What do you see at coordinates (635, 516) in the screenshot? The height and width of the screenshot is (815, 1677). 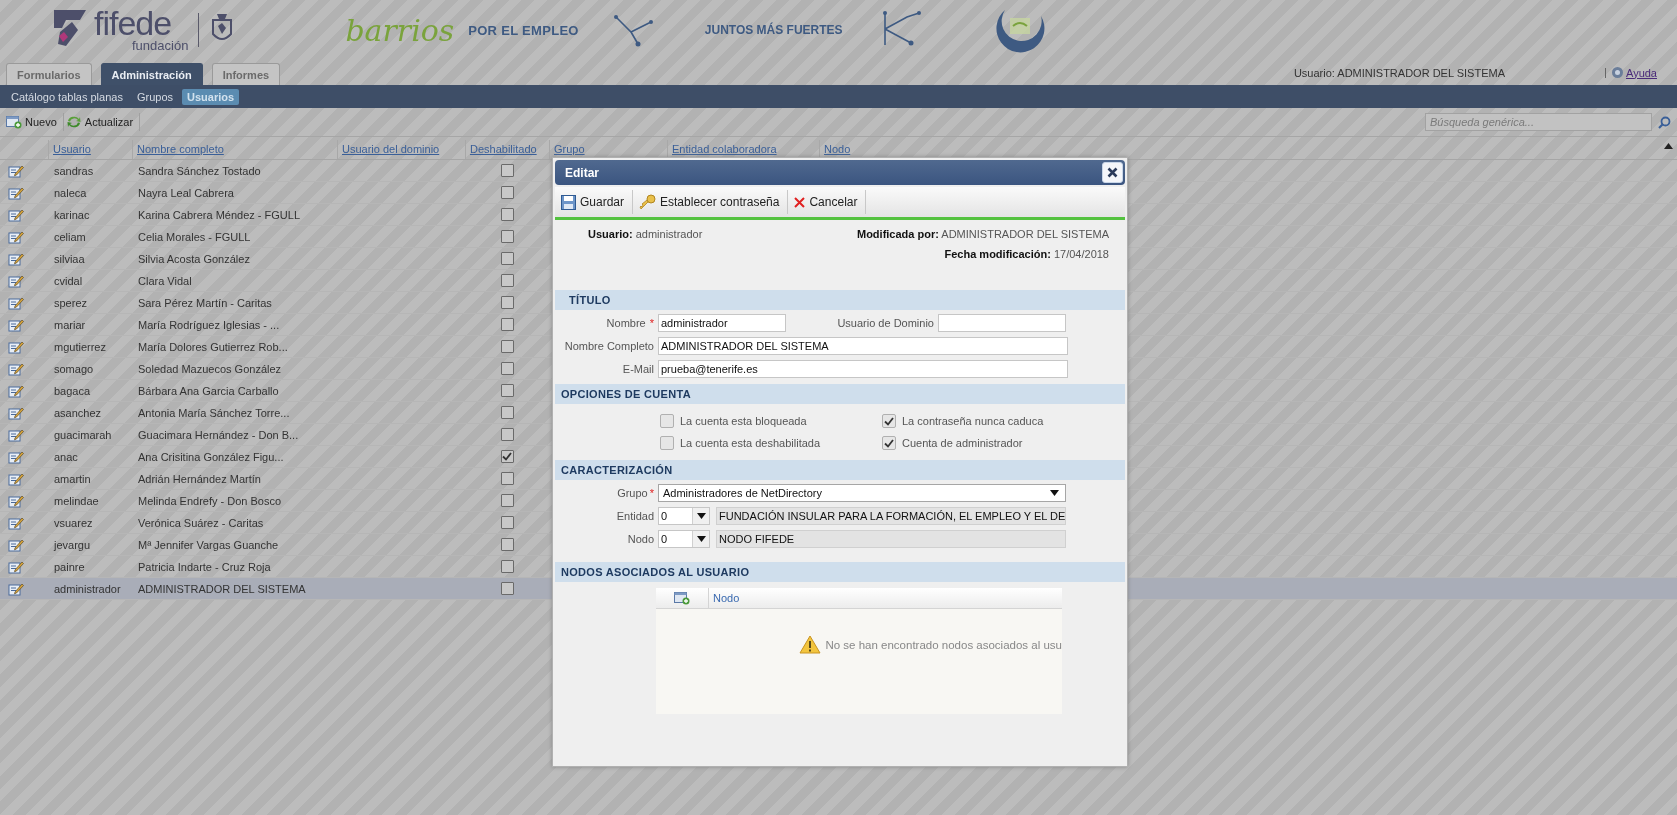 I see `field-label: Entidad` at bounding box center [635, 516].